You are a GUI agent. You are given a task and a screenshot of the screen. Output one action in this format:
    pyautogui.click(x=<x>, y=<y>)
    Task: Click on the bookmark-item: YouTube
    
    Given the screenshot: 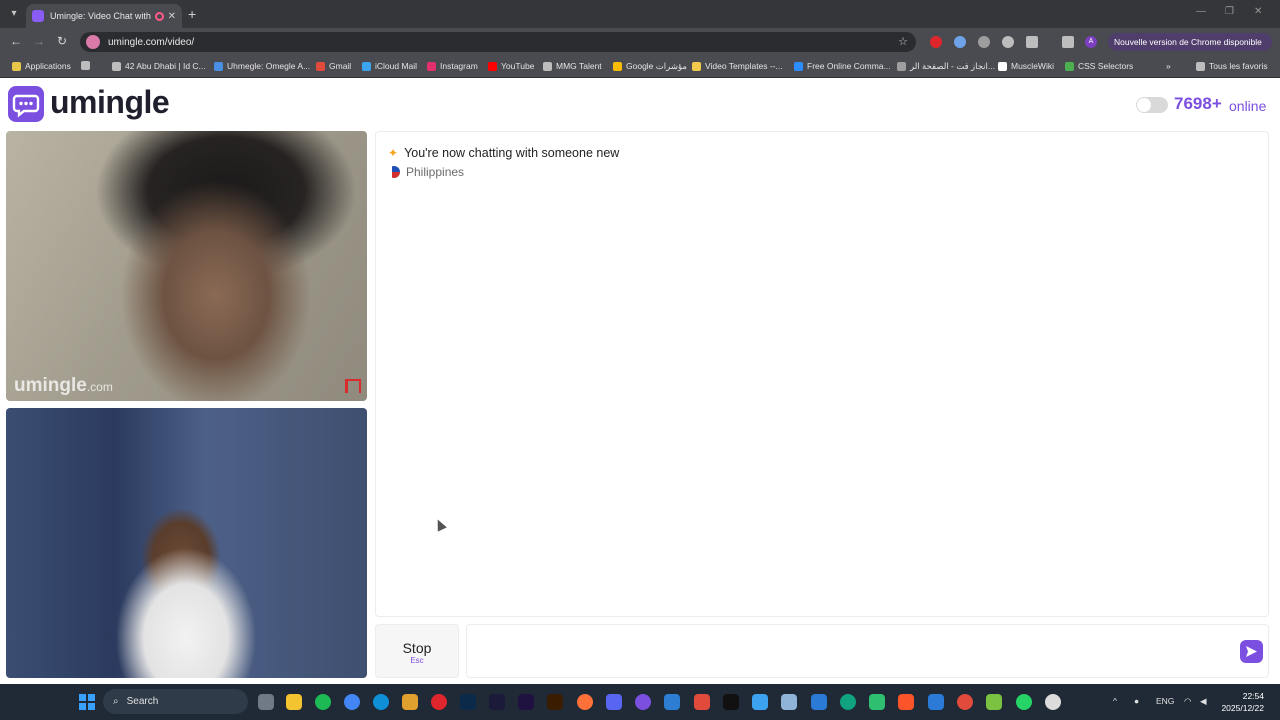 What is the action you would take?
    pyautogui.click(x=511, y=66)
    